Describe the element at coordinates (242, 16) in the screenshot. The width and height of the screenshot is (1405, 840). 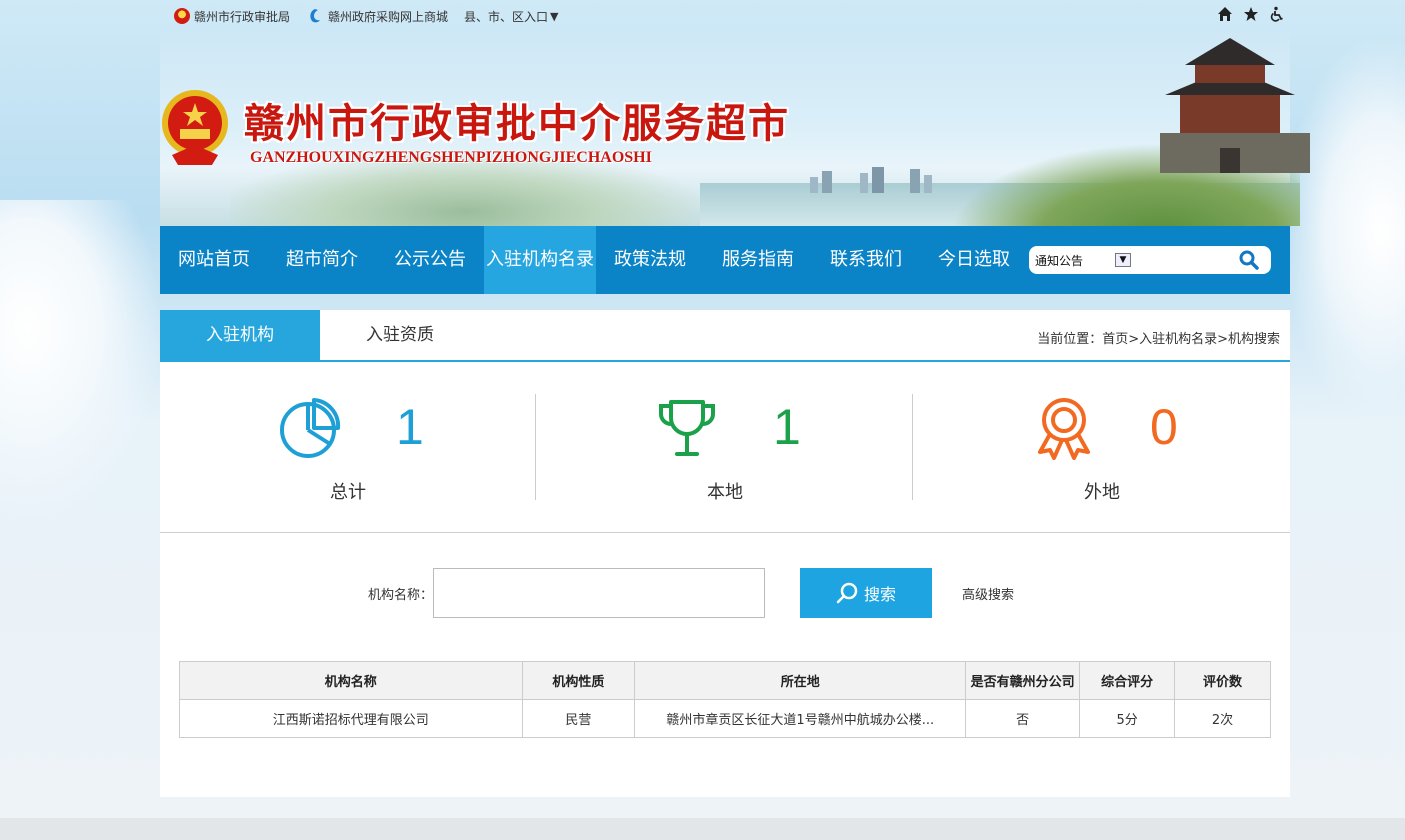
I see `top-link-approval-bureau-label: 赣州市行政审批局` at that location.